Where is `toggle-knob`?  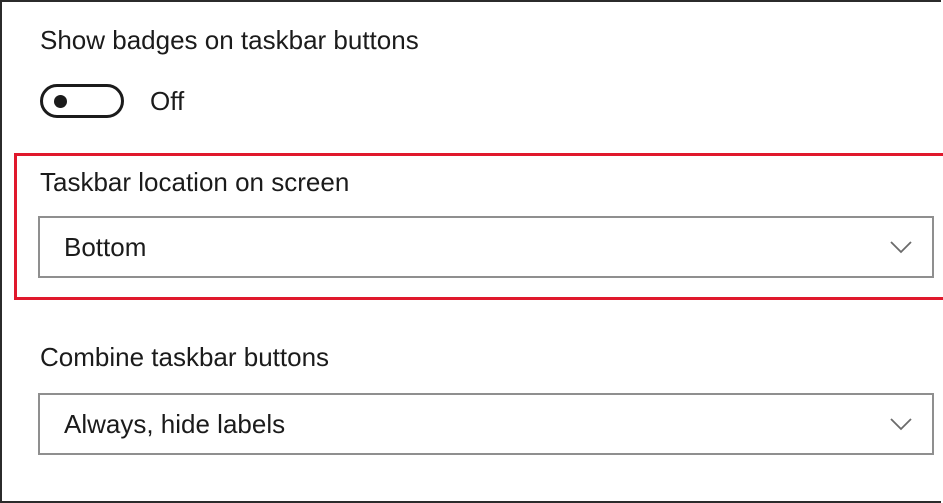
toggle-knob is located at coordinates (60, 101).